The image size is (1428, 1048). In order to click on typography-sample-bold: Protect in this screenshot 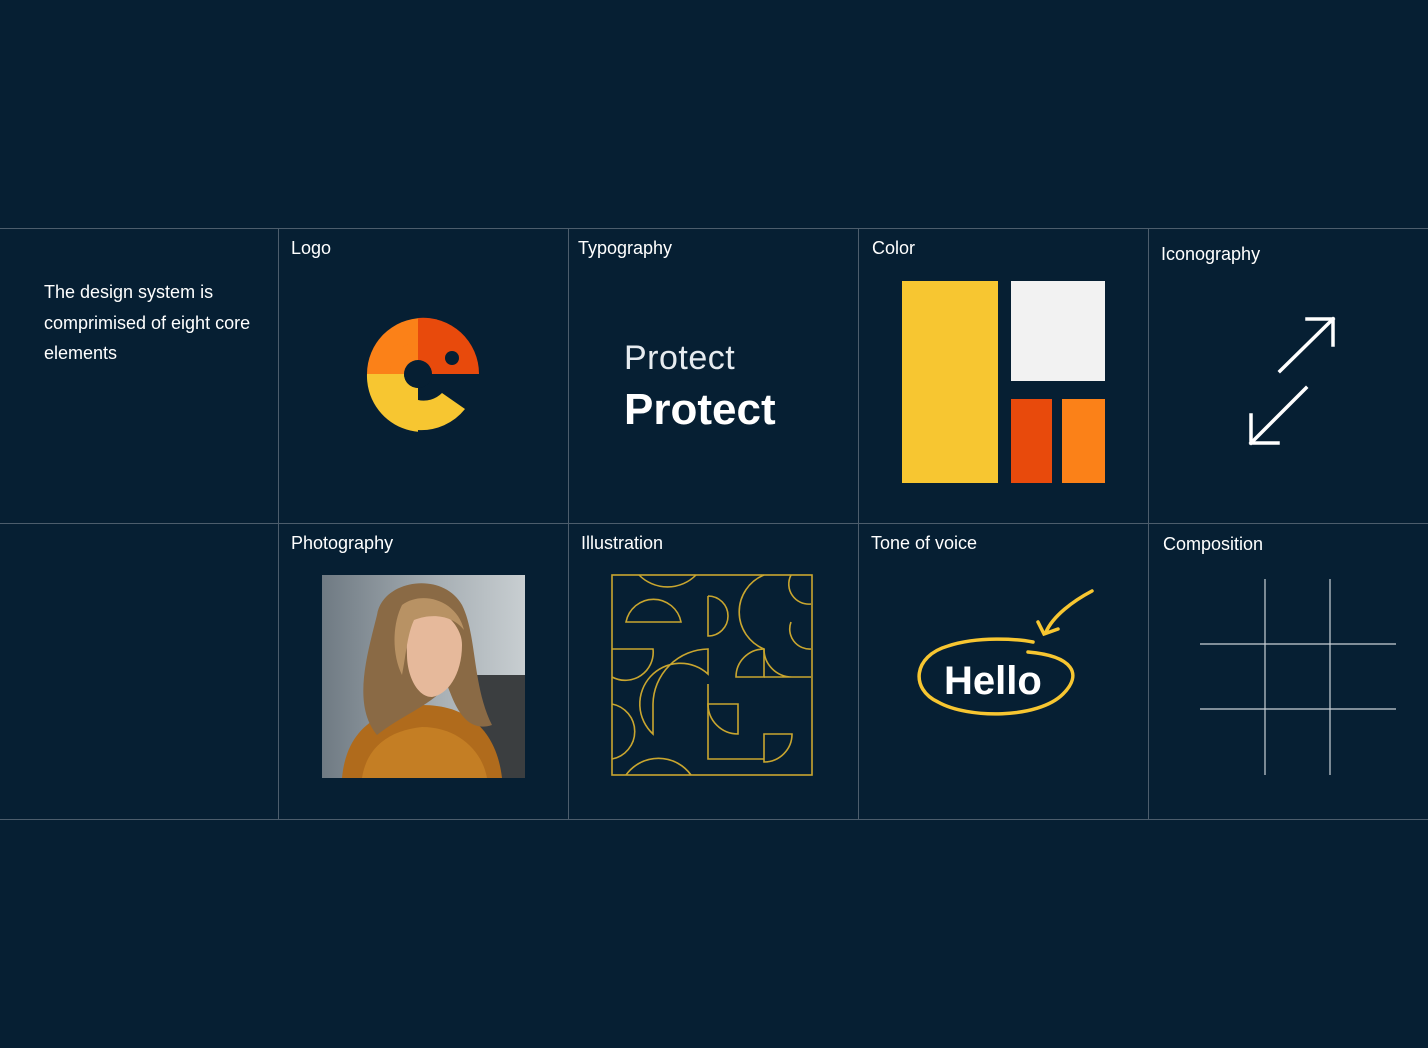, I will do `click(700, 409)`.